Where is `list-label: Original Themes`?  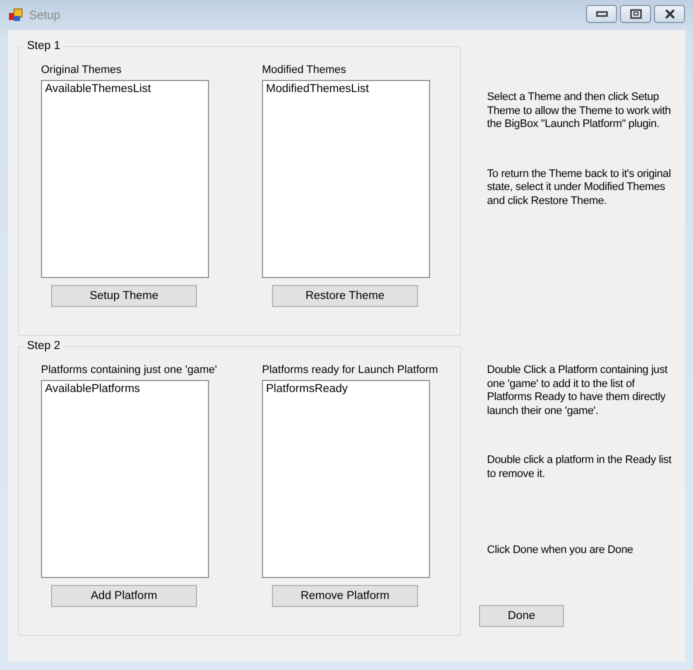
list-label: Original Themes is located at coordinates (81, 71).